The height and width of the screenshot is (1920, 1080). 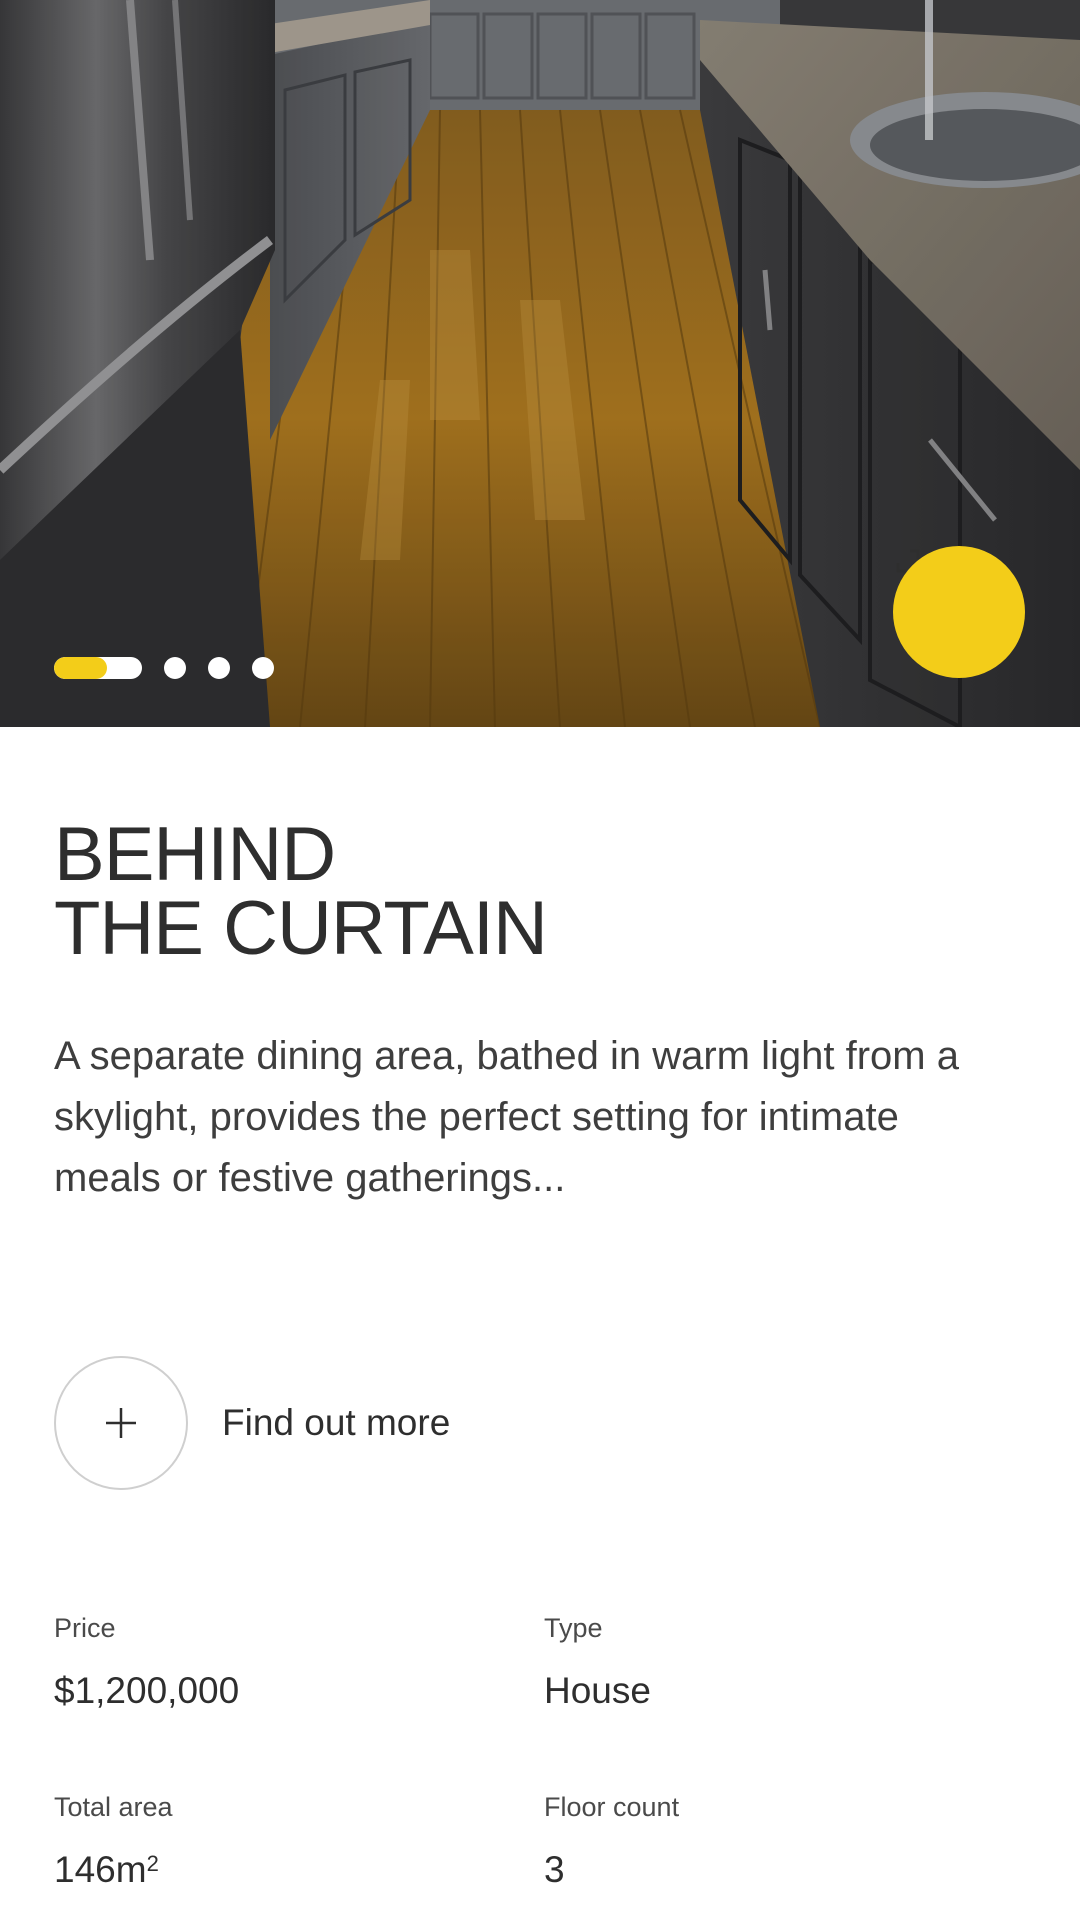 I want to click on carousel-dot-active, so click(x=98, y=668).